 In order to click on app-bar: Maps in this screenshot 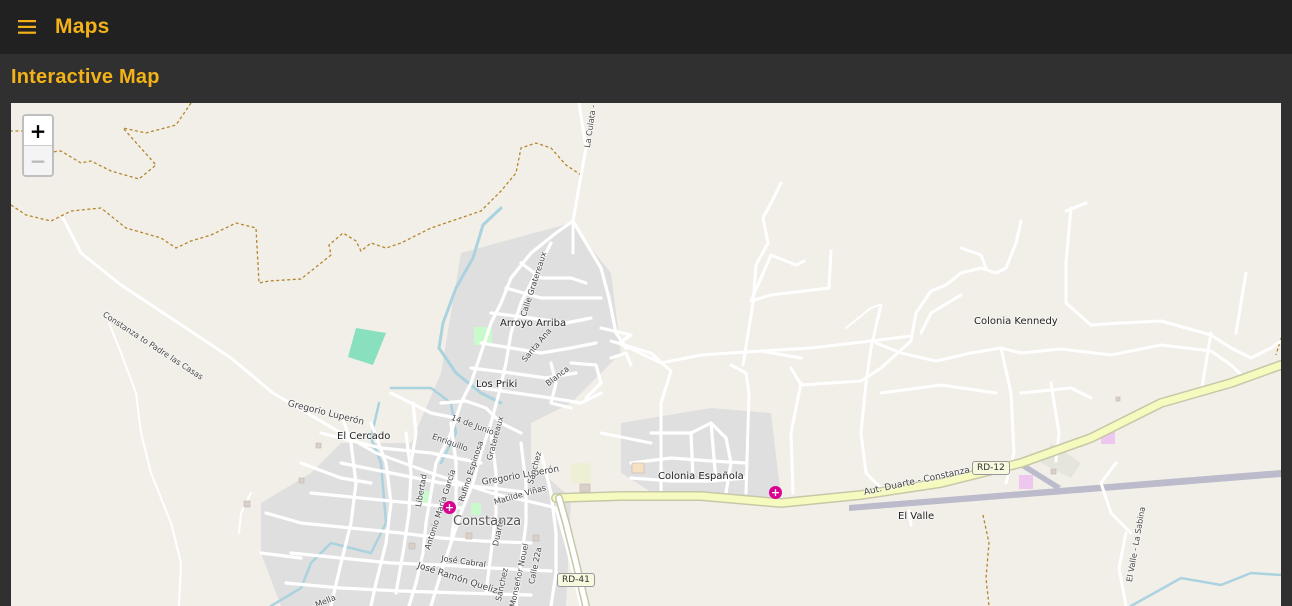, I will do `click(646, 27)`.